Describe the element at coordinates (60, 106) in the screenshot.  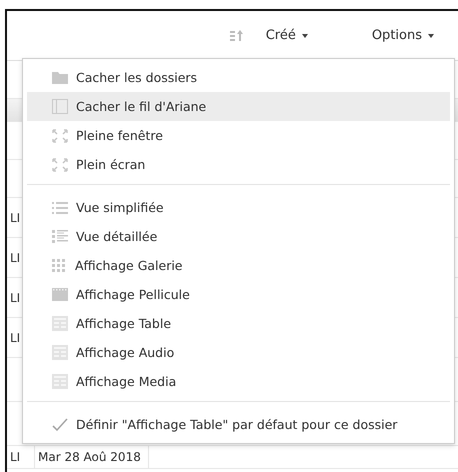
I see `panel-icon` at that location.